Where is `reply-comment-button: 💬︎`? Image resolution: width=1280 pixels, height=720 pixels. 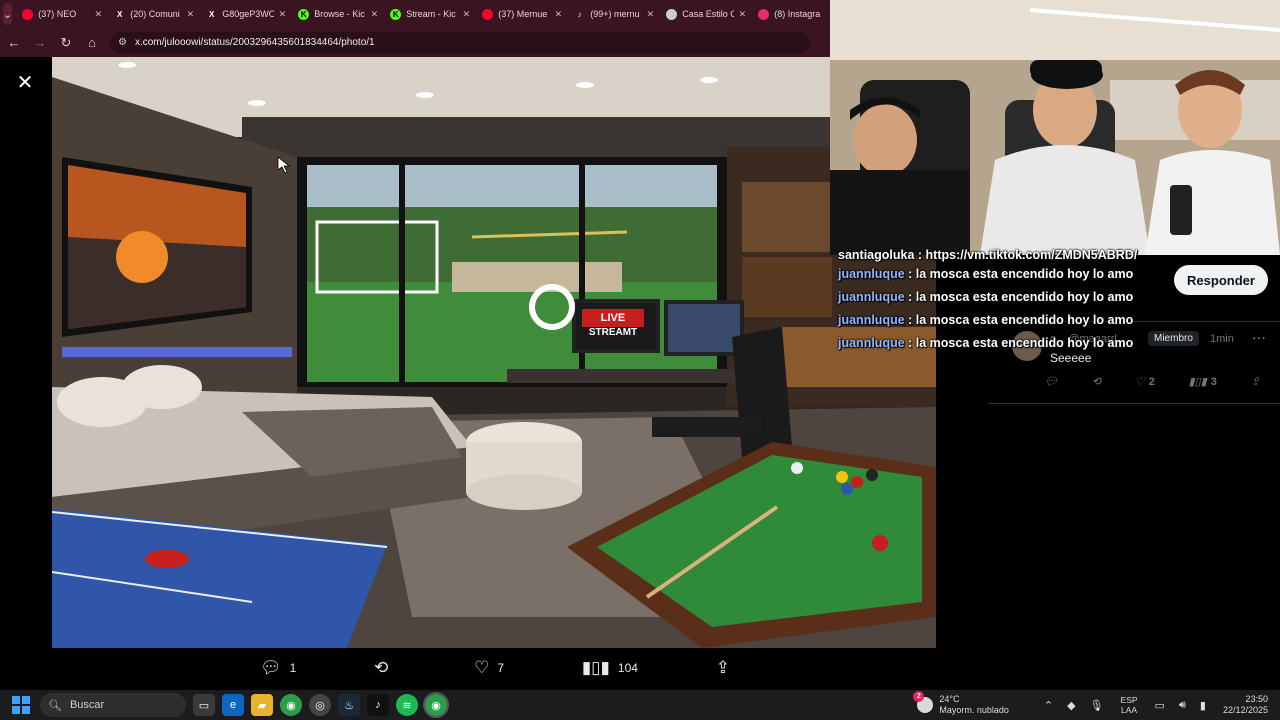 reply-comment-button: 💬︎ is located at coordinates (1051, 381).